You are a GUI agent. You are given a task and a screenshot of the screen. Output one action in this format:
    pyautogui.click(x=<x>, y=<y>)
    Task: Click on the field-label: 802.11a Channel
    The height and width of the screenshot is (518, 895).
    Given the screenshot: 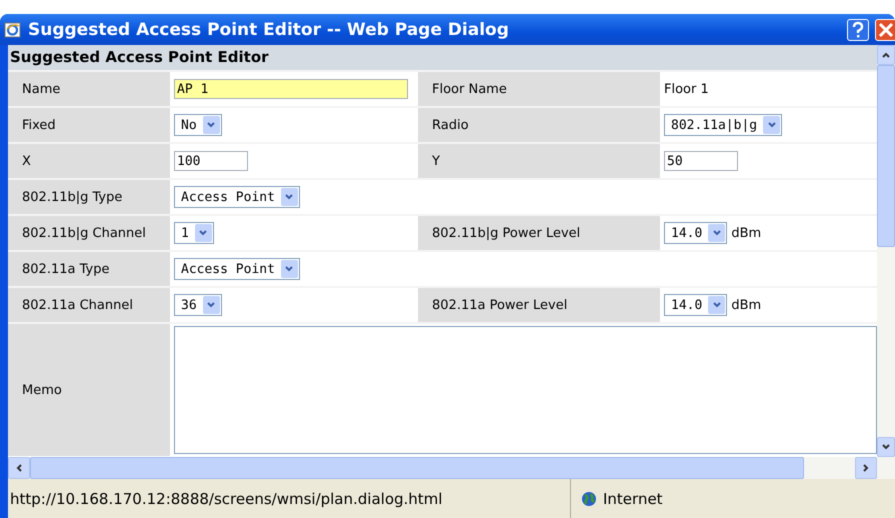 What is the action you would take?
    pyautogui.click(x=89, y=305)
    